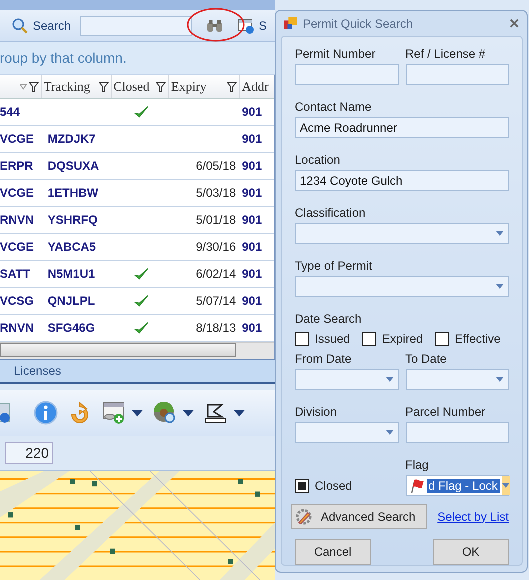 This screenshot has height=580, width=529. I want to click on scale-field: 220, so click(29, 453).